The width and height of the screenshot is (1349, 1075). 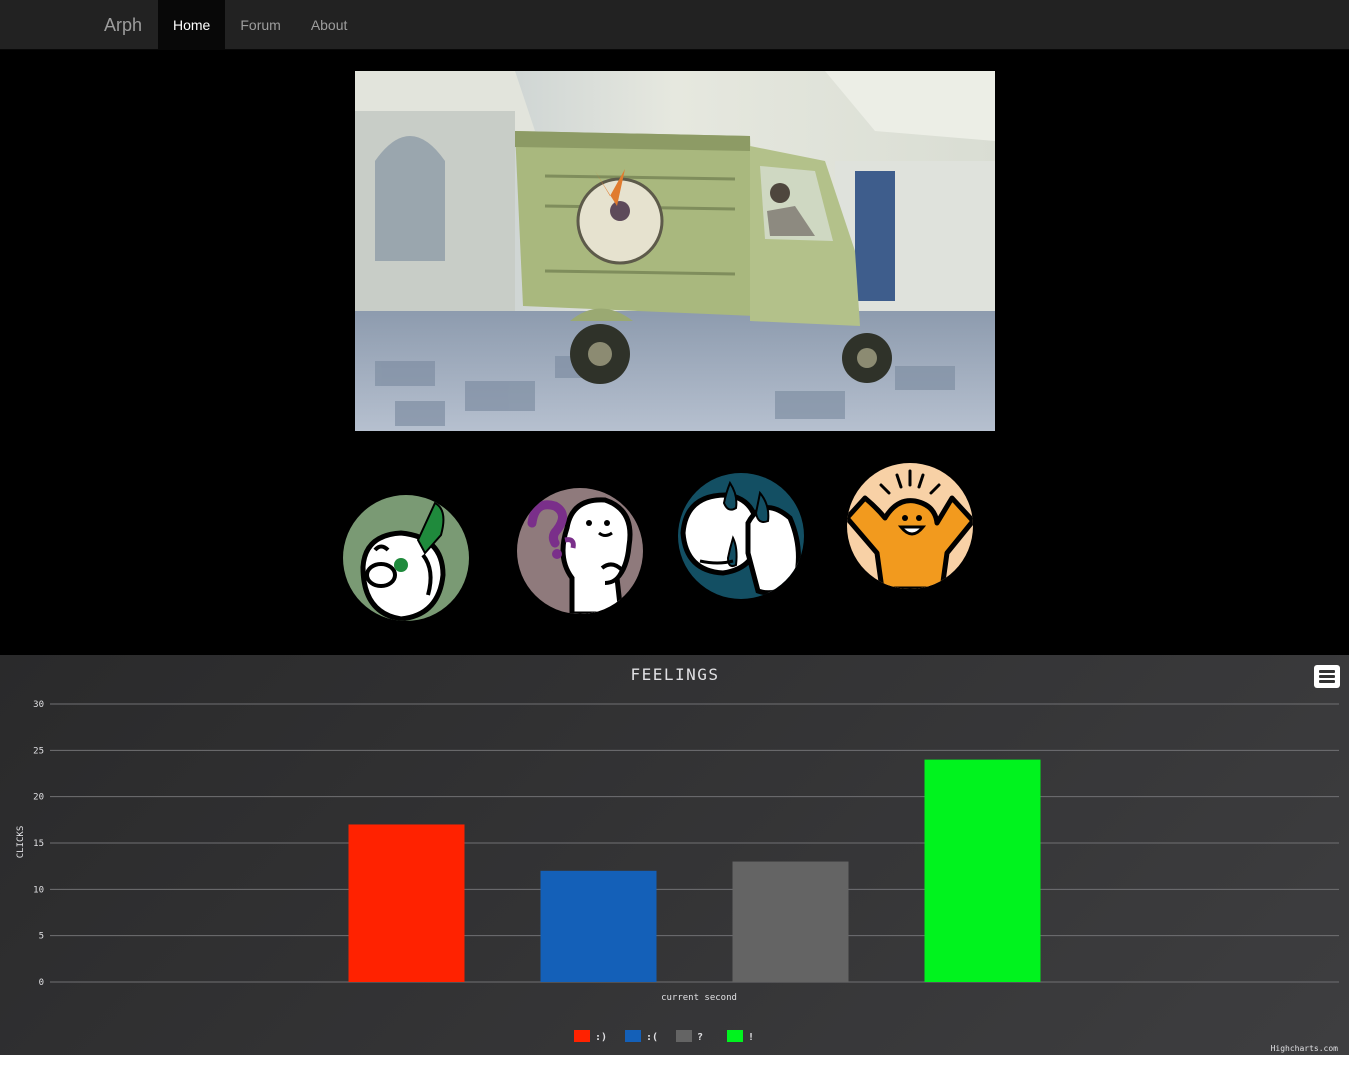 What do you see at coordinates (674, 674) in the screenshot?
I see `chart-title: FEELINGS` at bounding box center [674, 674].